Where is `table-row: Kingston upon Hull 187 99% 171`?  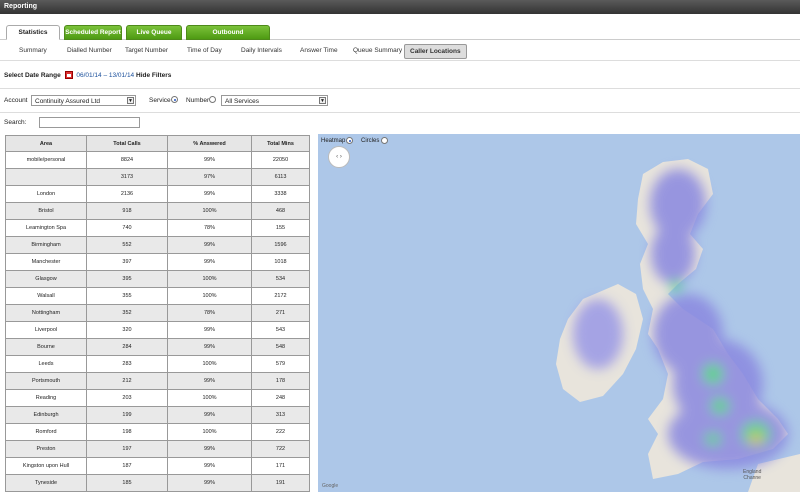 table-row: Kingston upon Hull 187 99% 171 is located at coordinates (157, 466).